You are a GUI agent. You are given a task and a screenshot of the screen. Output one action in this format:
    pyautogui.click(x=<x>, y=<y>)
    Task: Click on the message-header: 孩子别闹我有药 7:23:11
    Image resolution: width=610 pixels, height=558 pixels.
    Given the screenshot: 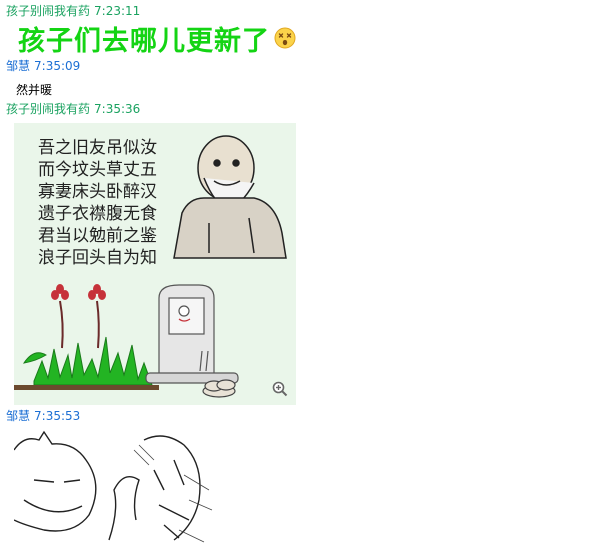 What is the action you would take?
    pyautogui.click(x=73, y=11)
    